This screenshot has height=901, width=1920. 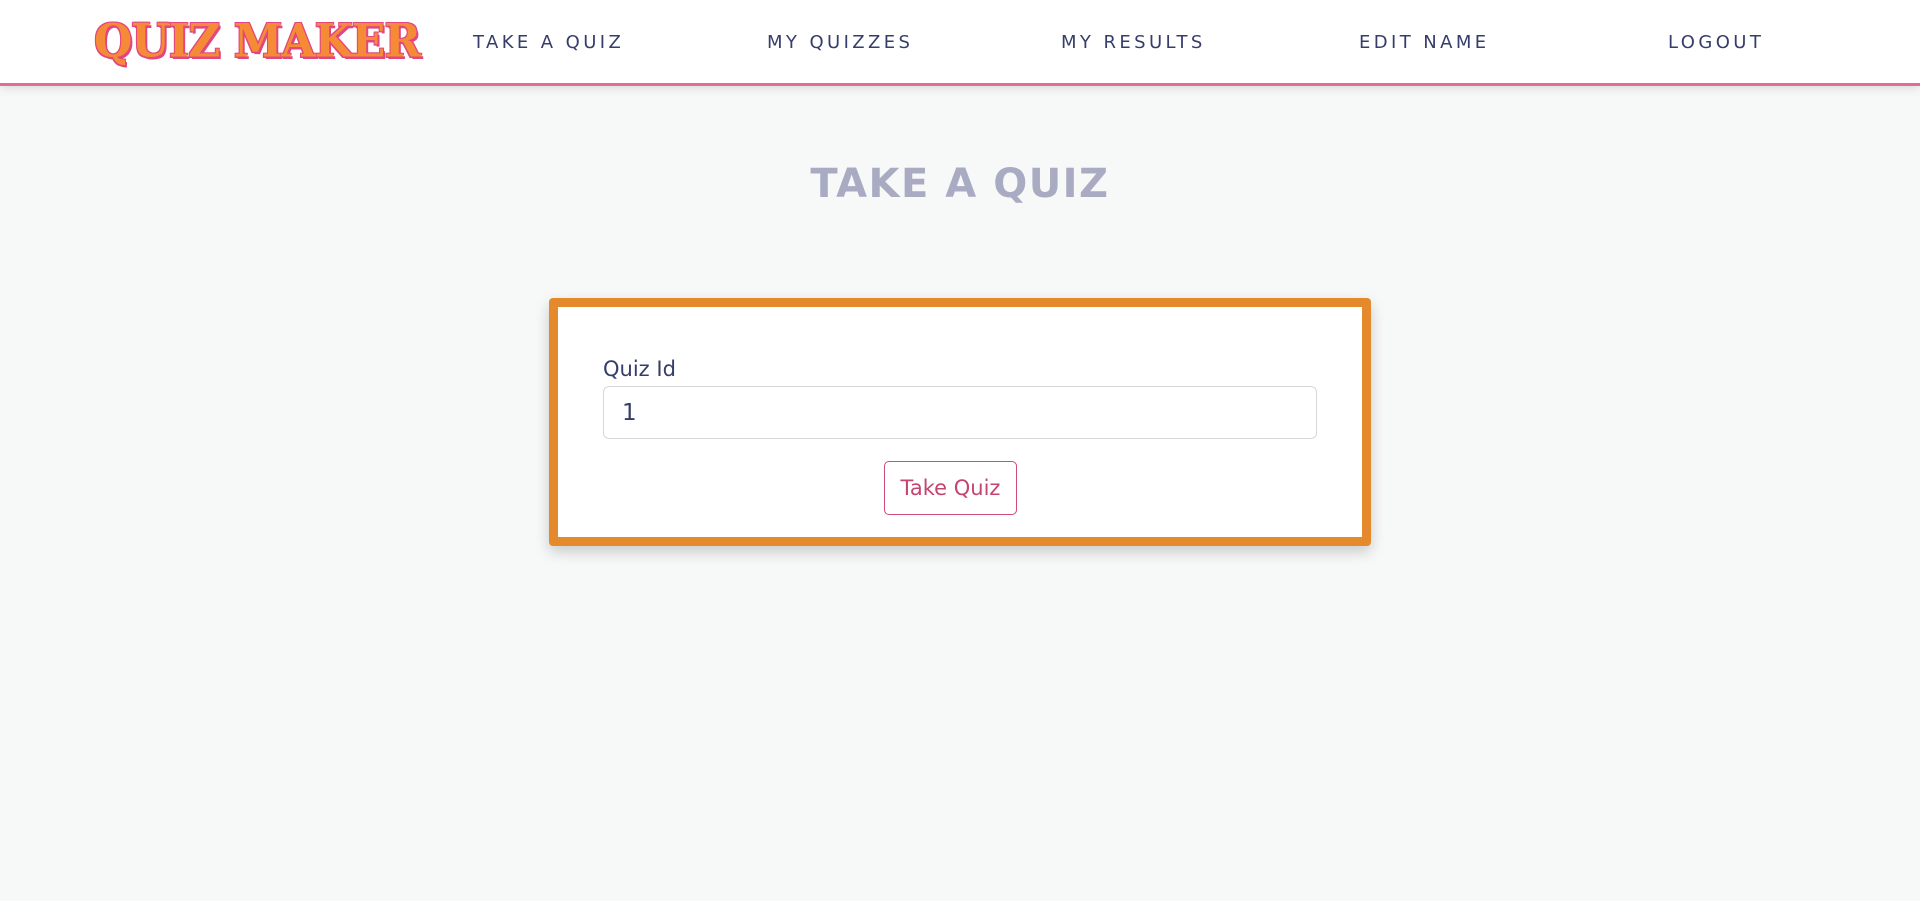 I want to click on quiz-maker-logo: QUIZ MAKER, so click(x=257, y=42).